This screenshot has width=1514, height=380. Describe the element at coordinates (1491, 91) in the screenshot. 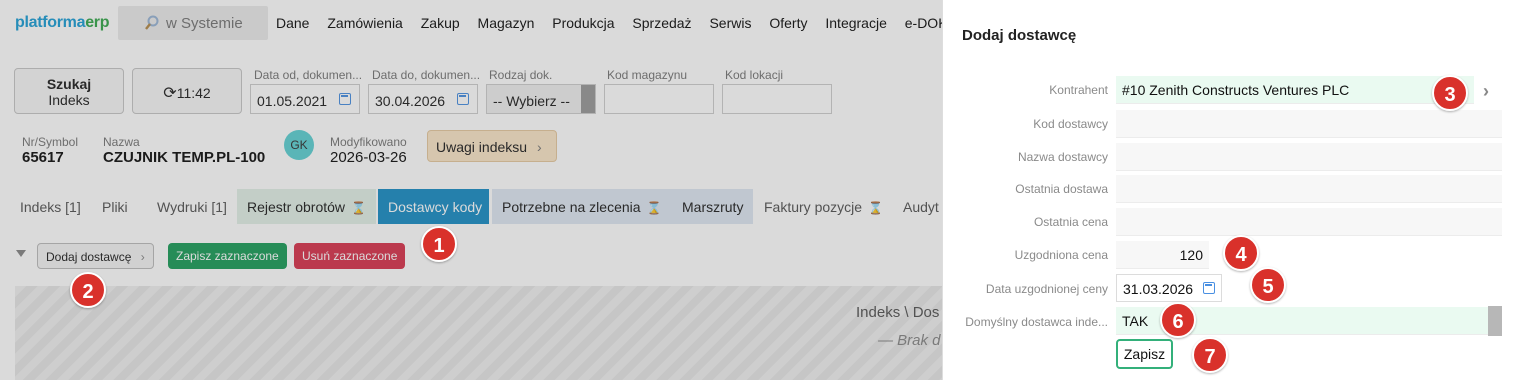

I see `chevron-right-icon: ›` at that location.